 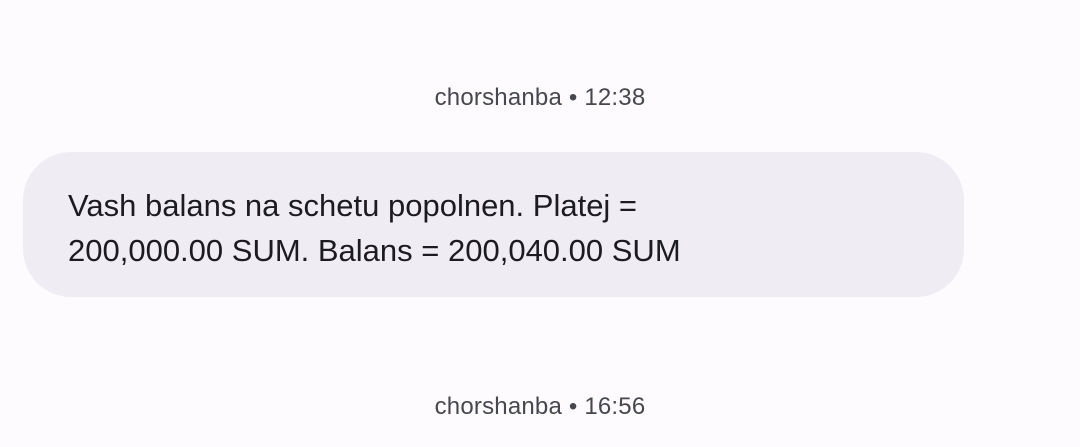 What do you see at coordinates (540, 406) in the screenshot?
I see `message-timestamp: chorshanba • 16:56` at bounding box center [540, 406].